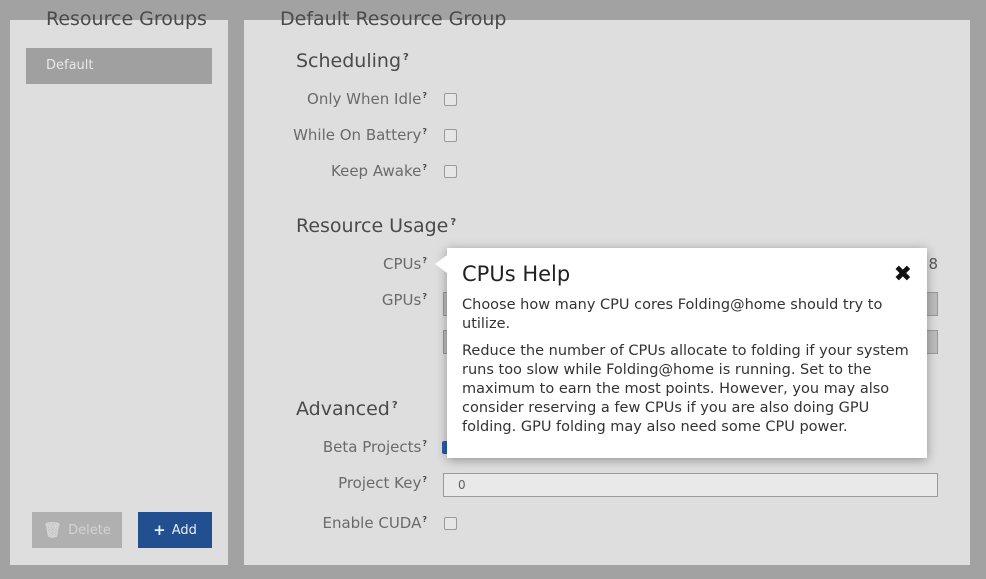 The height and width of the screenshot is (579, 986). I want to click on resource-usage-title: Resource Usage, so click(372, 226).